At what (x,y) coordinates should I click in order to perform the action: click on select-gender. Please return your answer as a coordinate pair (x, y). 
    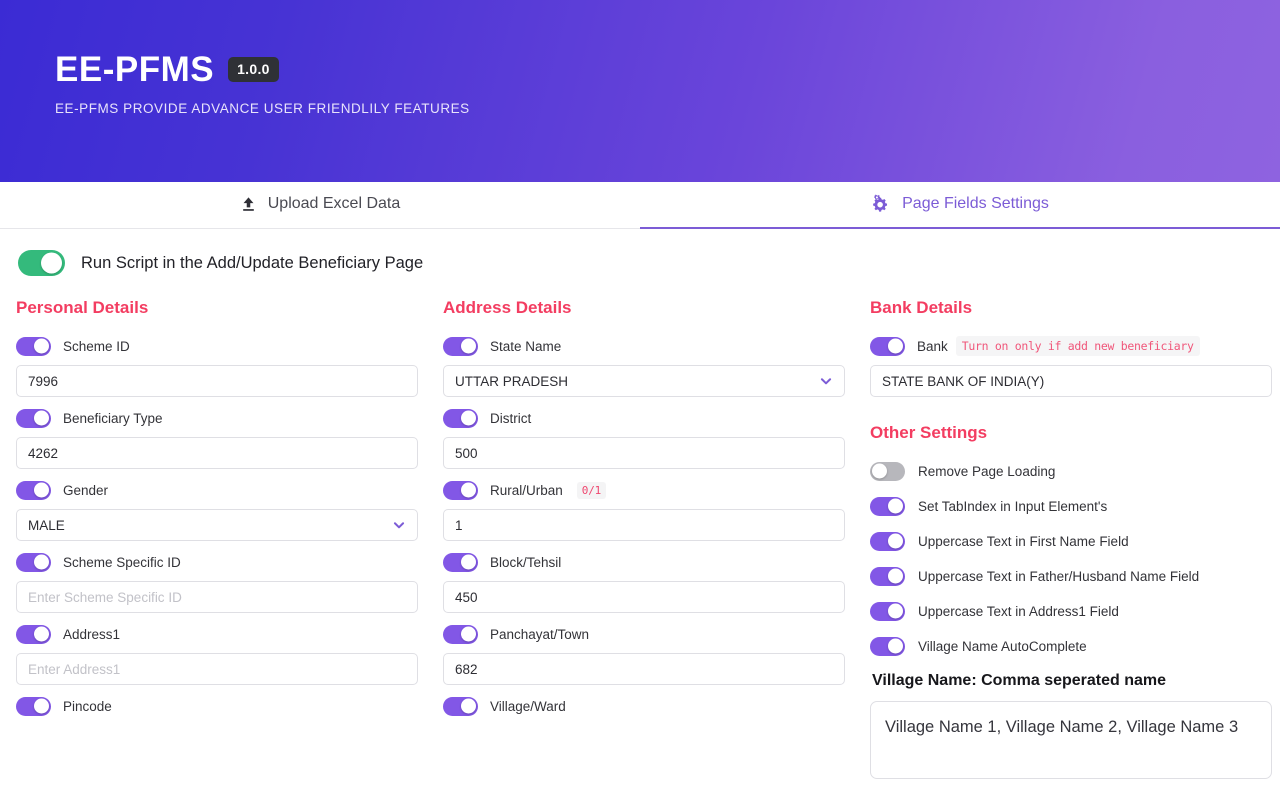
    Looking at the image, I should click on (217, 525).